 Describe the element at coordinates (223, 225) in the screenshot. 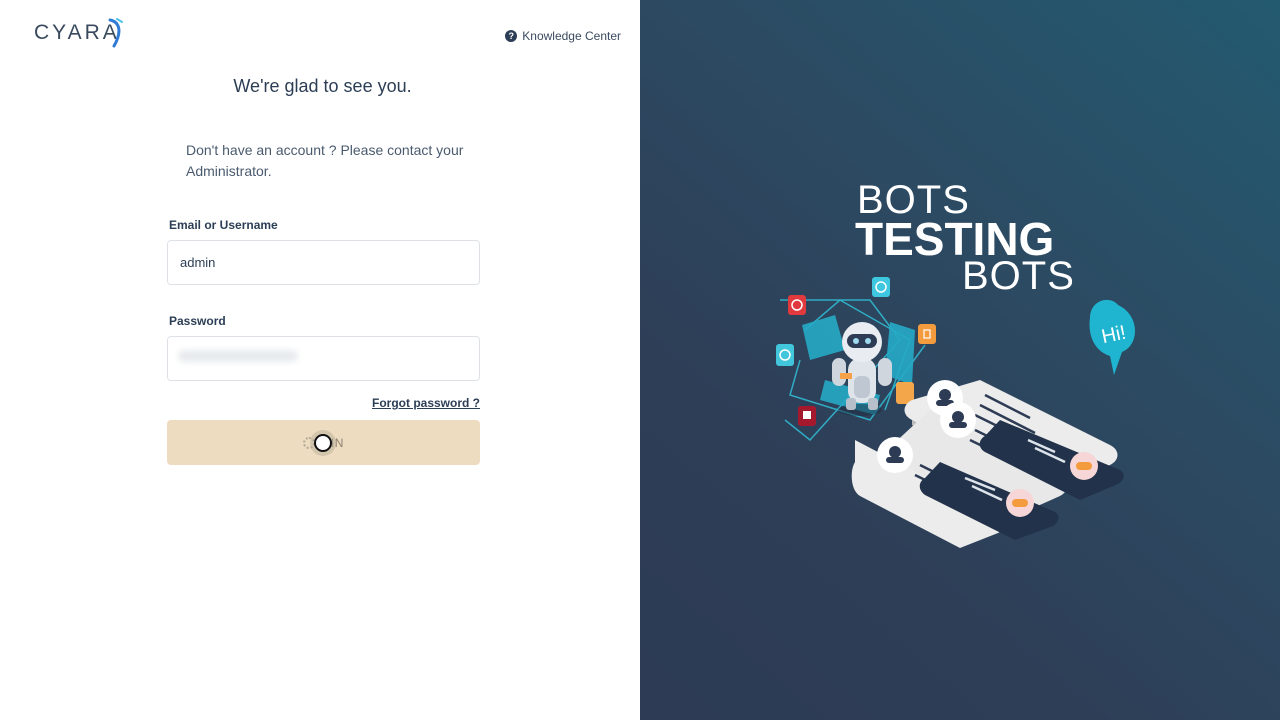

I see `username-label: Email or Username` at that location.